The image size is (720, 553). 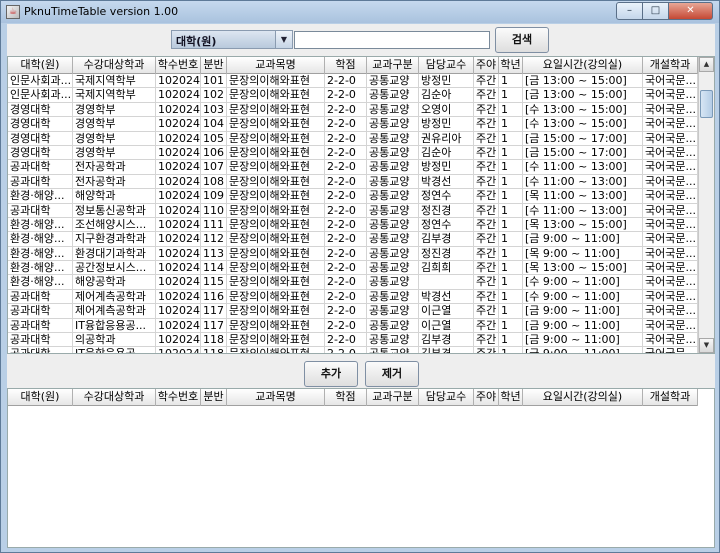 I want to click on scroll-down-arrow-icon: ▼, so click(x=706, y=345).